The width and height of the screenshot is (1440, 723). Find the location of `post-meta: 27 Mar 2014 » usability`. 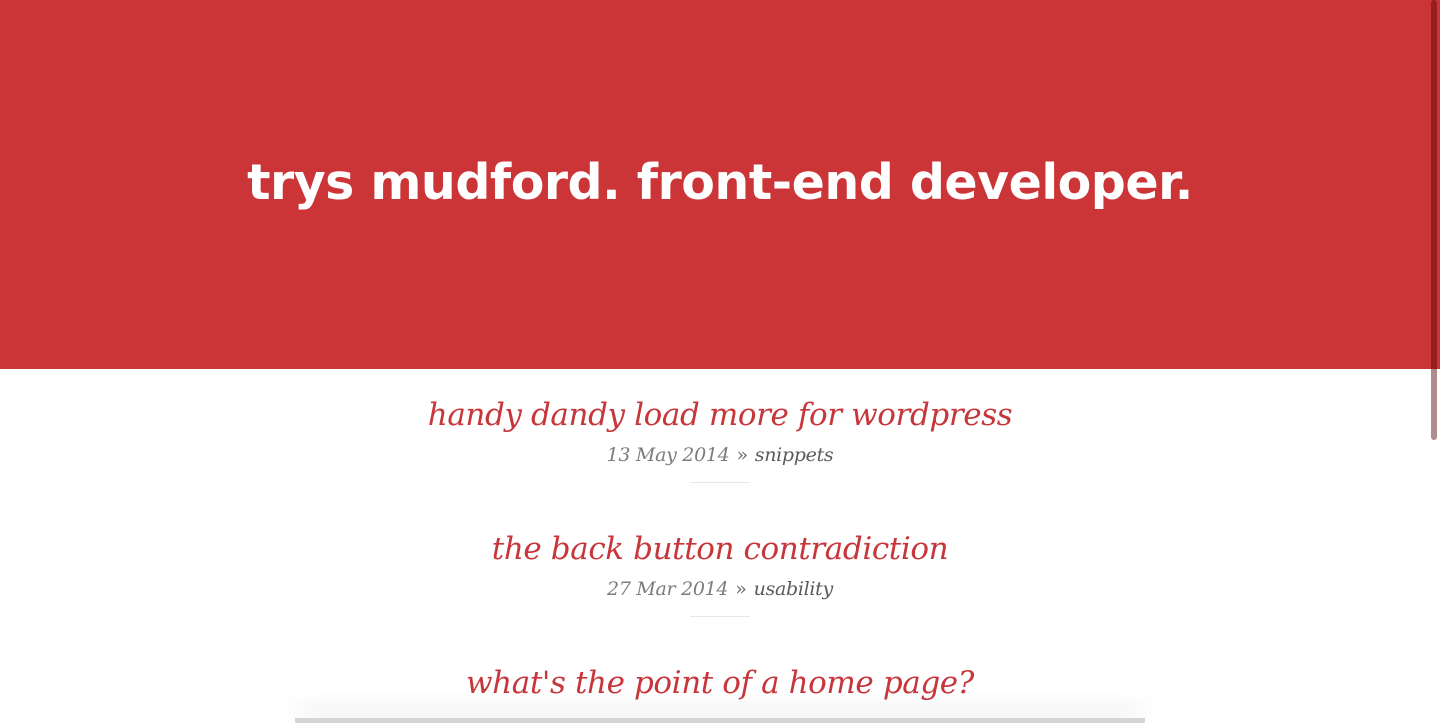

post-meta: 27 Mar 2014 » usability is located at coordinates (720, 589).